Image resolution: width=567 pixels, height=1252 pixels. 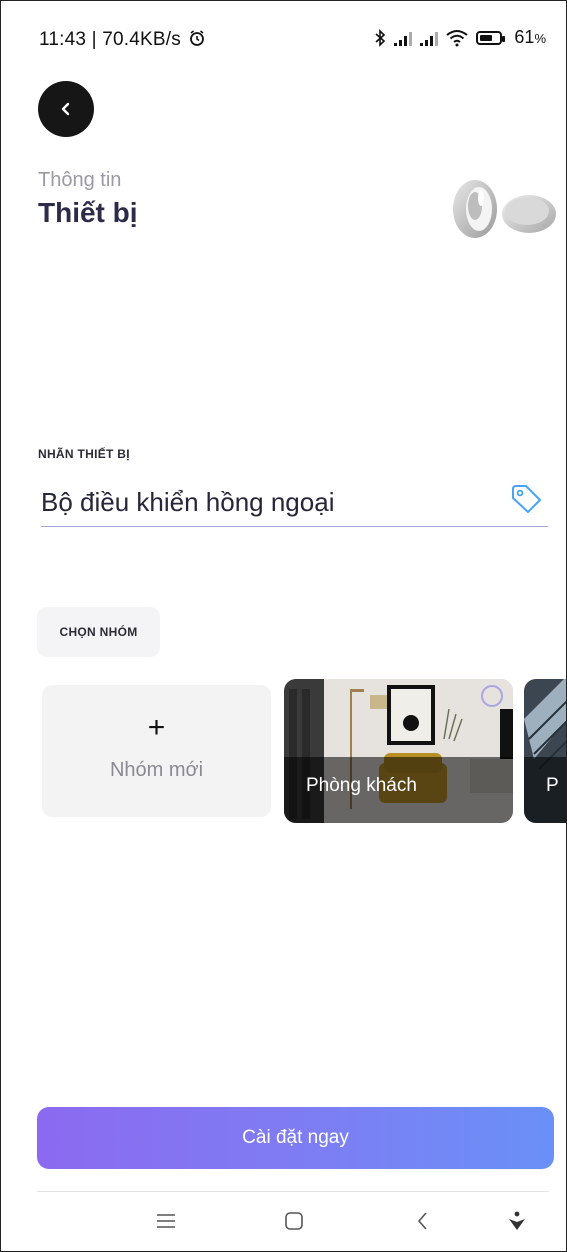 What do you see at coordinates (156, 770) in the screenshot?
I see `new-group-label: Nhóm mới` at bounding box center [156, 770].